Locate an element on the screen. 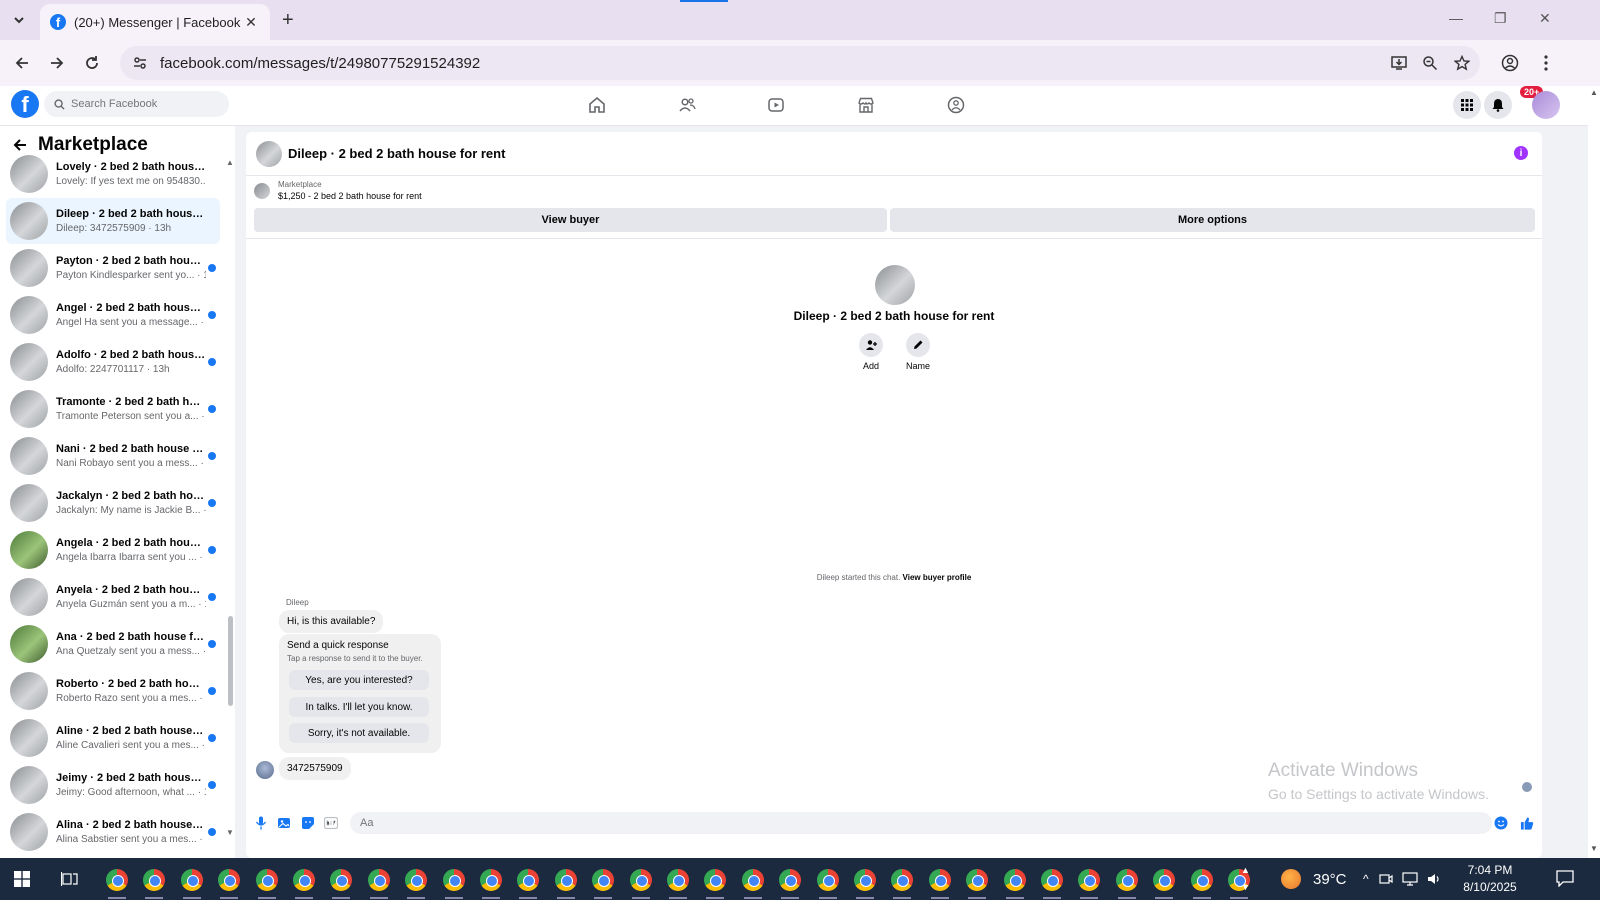 Image resolution: width=1600 pixels, height=900 pixels. chevron-up-icon: ^ is located at coordinates (1366, 879).